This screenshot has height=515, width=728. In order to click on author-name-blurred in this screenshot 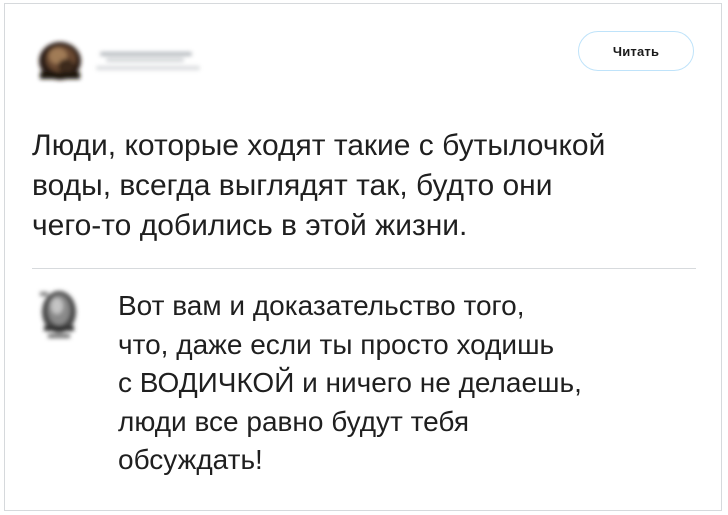, I will do `click(152, 61)`.